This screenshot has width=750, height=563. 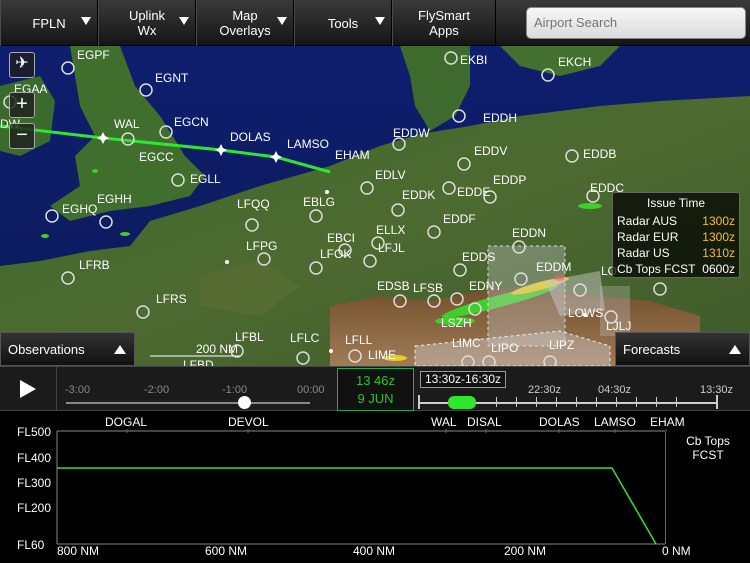 I want to click on svg-text: EDDE, so click(x=473, y=192).